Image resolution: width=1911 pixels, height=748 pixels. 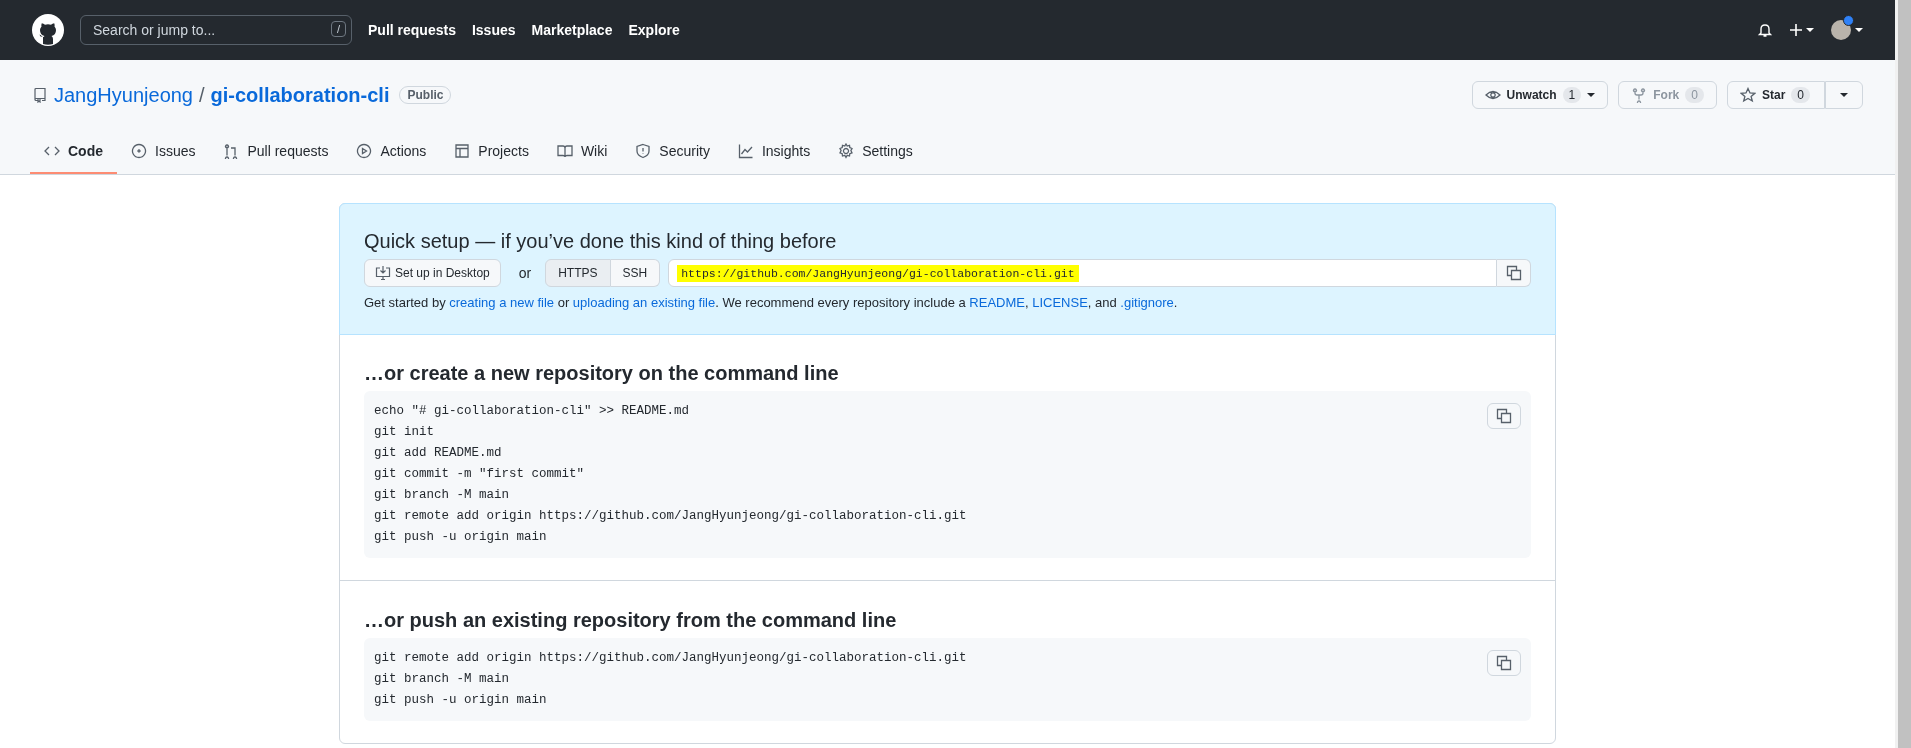 I want to click on action-label: Star, so click(x=1773, y=95).